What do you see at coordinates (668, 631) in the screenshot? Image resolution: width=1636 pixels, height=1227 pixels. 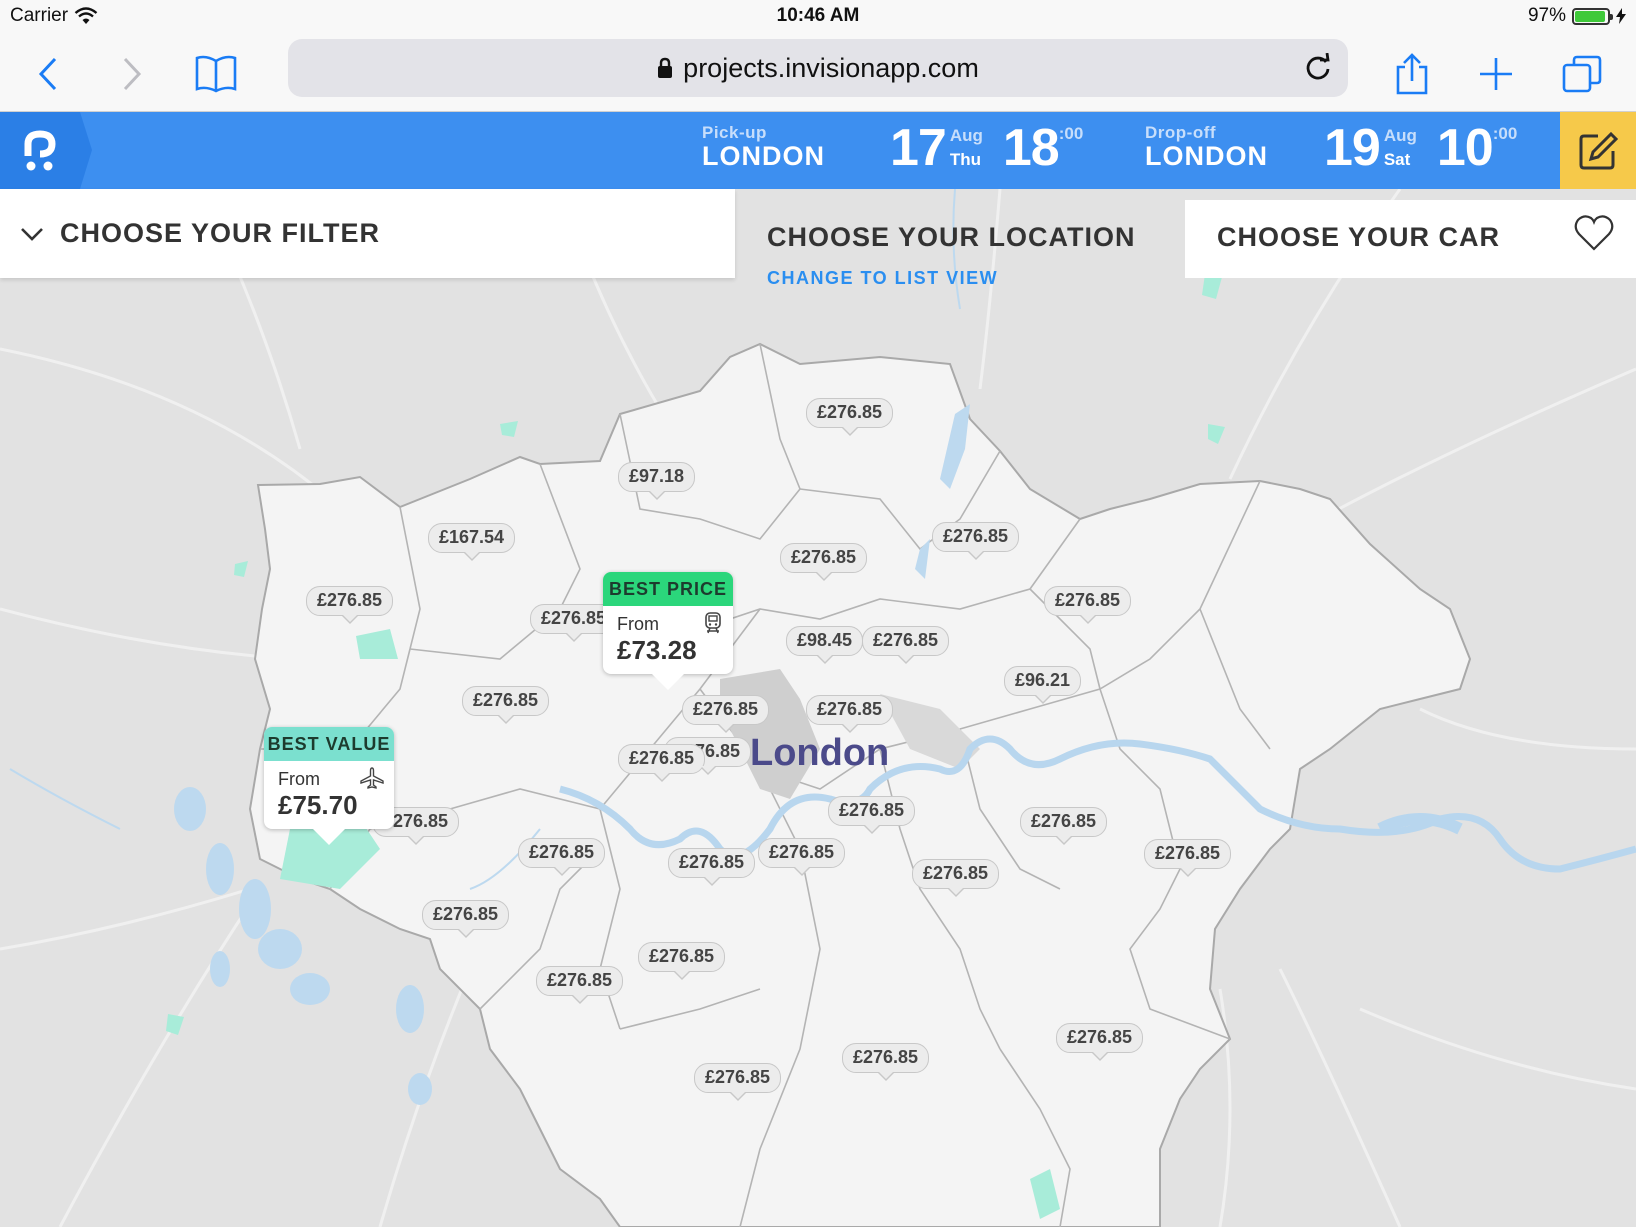 I see `best-price-callout: BEST PRICE From £73.28` at bounding box center [668, 631].